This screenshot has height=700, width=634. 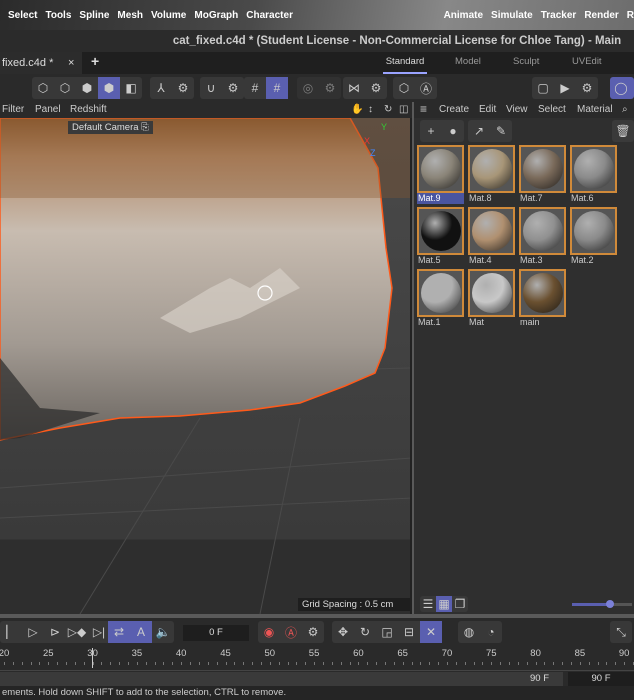 What do you see at coordinates (447, 653) in the screenshot?
I see `ruler-tick-label: 70` at bounding box center [447, 653].